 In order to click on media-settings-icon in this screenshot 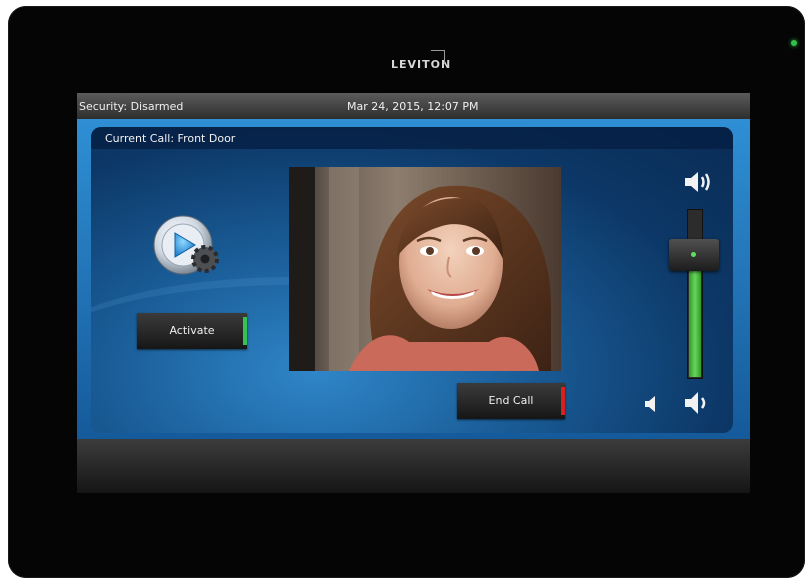, I will do `click(189, 246)`.